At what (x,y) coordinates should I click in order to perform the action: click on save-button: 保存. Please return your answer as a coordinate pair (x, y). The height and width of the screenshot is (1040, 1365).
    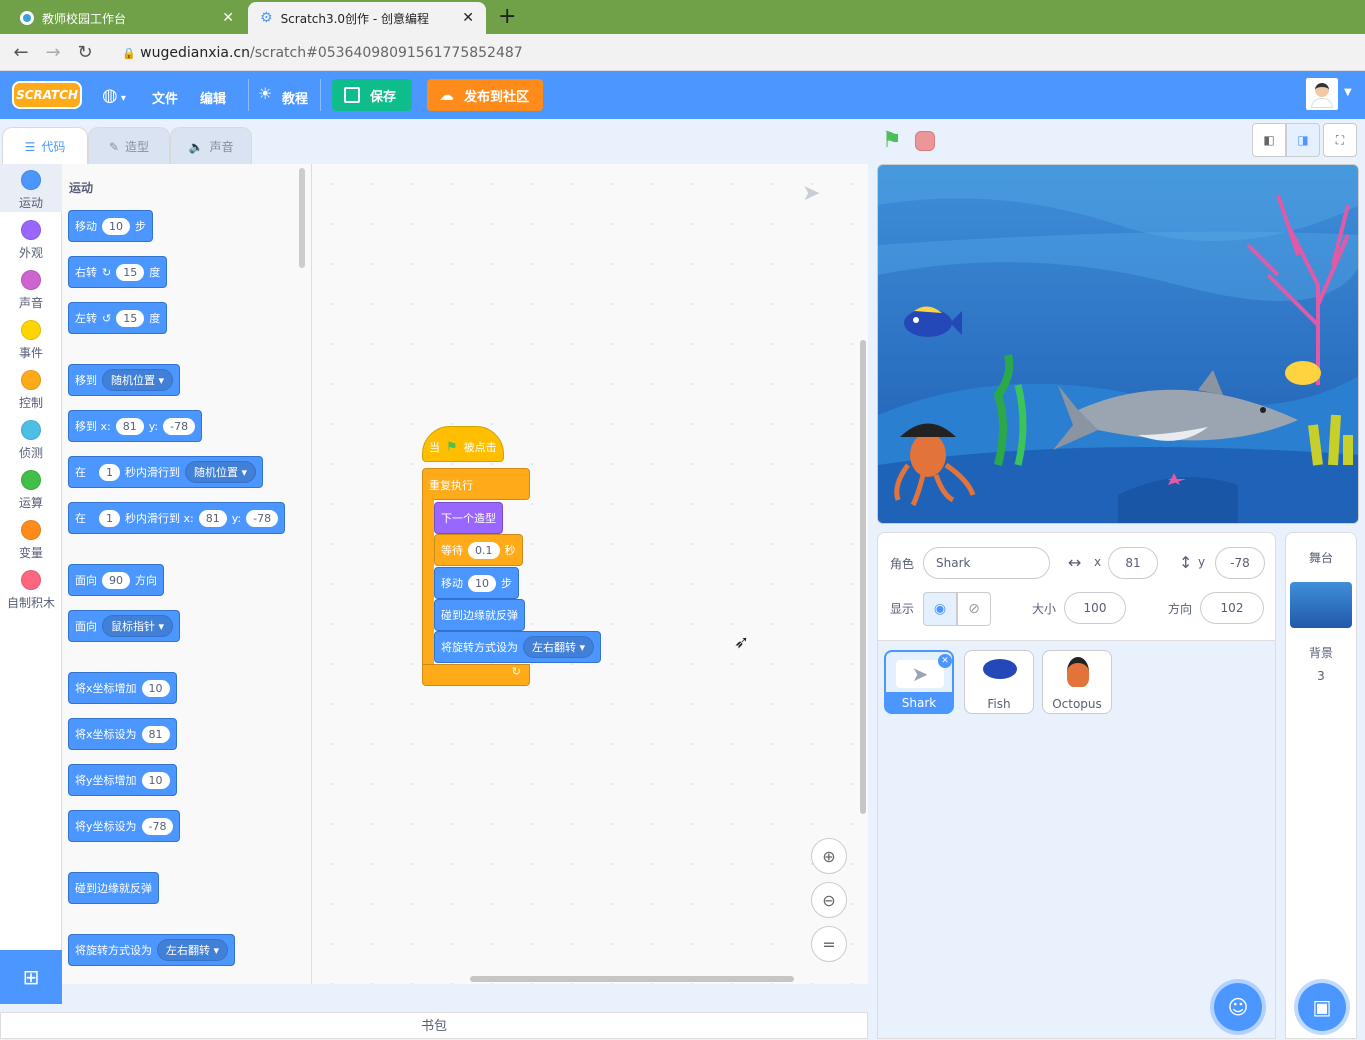
    Looking at the image, I should click on (372, 95).